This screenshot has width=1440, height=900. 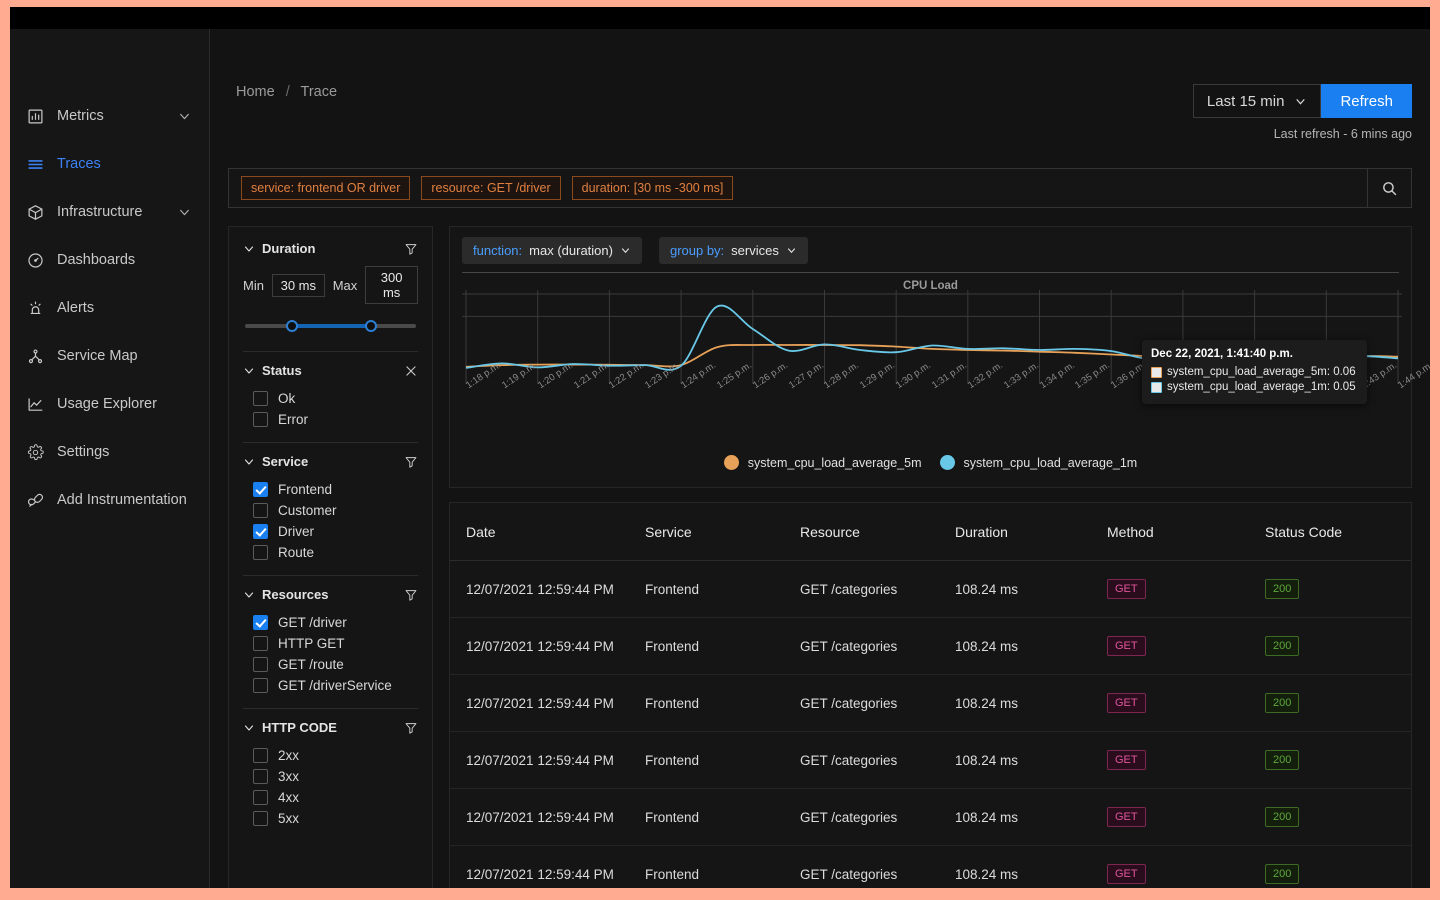 I want to click on time-range-select: Last 15 min, so click(x=1257, y=101).